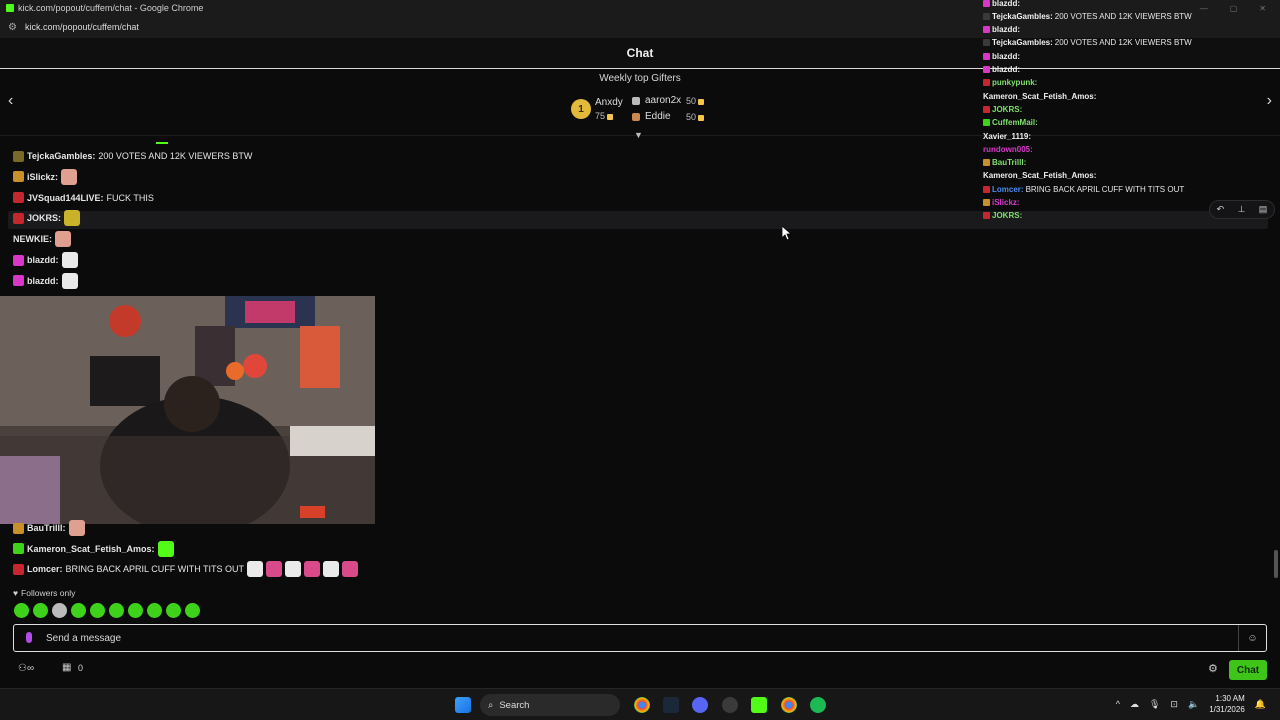 This screenshot has width=1280, height=720. What do you see at coordinates (1193, 704) in the screenshot?
I see `volume-icon: 🔈` at bounding box center [1193, 704].